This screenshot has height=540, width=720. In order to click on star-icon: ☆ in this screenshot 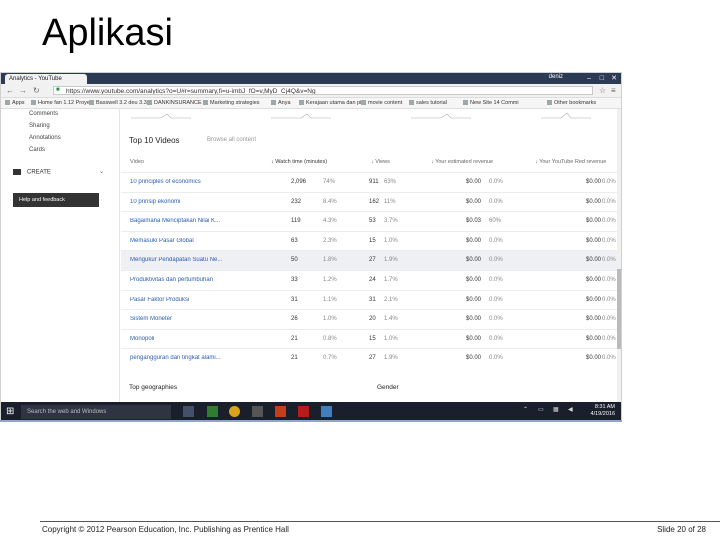, I will do `click(602, 90)`.